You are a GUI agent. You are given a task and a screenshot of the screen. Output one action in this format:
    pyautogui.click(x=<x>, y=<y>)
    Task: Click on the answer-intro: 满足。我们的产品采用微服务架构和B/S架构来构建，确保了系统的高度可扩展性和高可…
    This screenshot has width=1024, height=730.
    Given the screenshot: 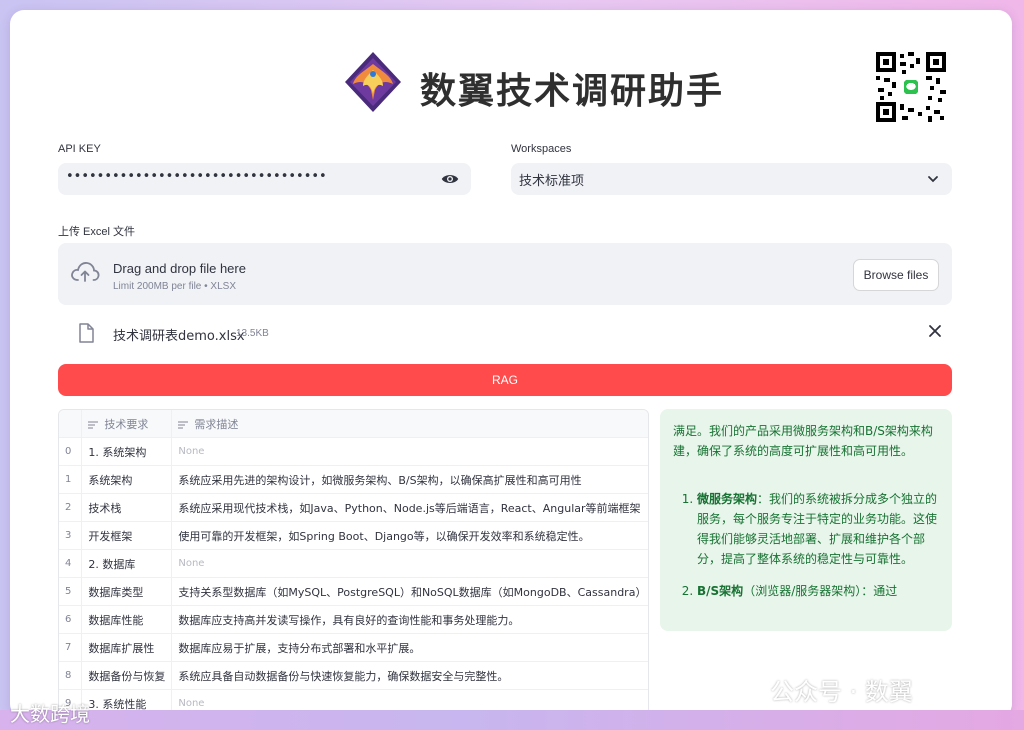 What is the action you would take?
    pyautogui.click(x=803, y=441)
    